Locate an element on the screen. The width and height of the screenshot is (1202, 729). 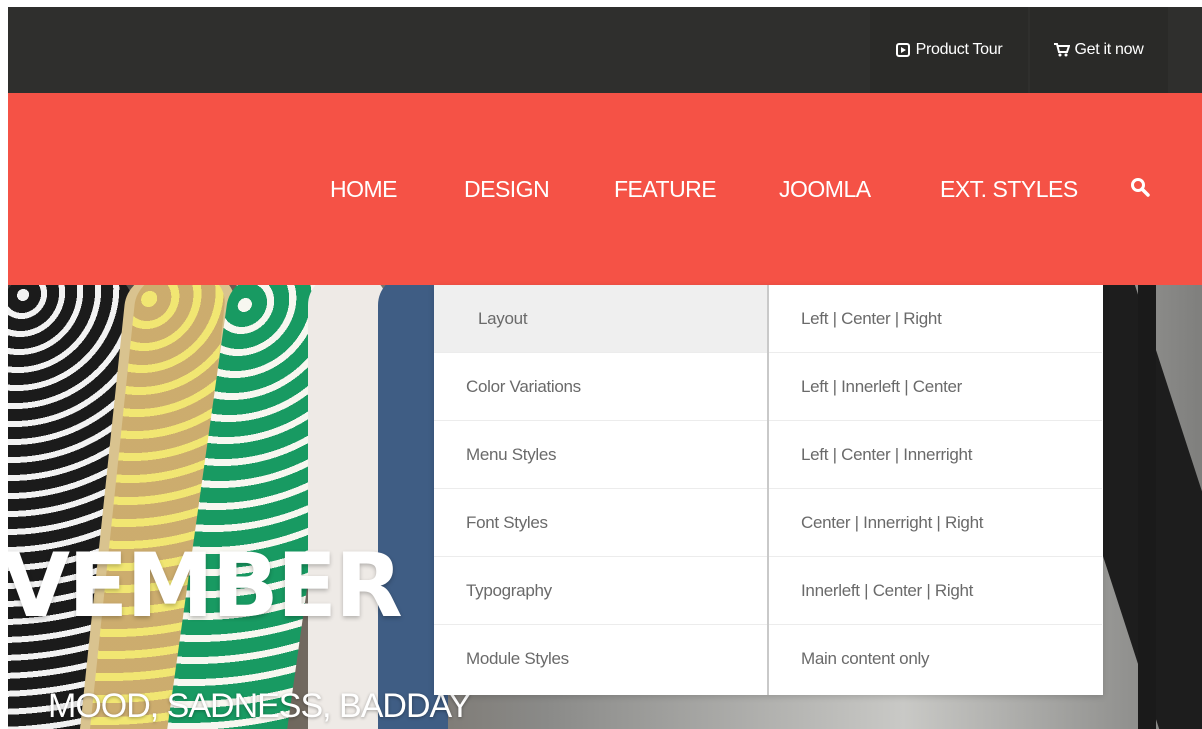
submenu-item-main-content-only: Main content only is located at coordinates (935, 659).